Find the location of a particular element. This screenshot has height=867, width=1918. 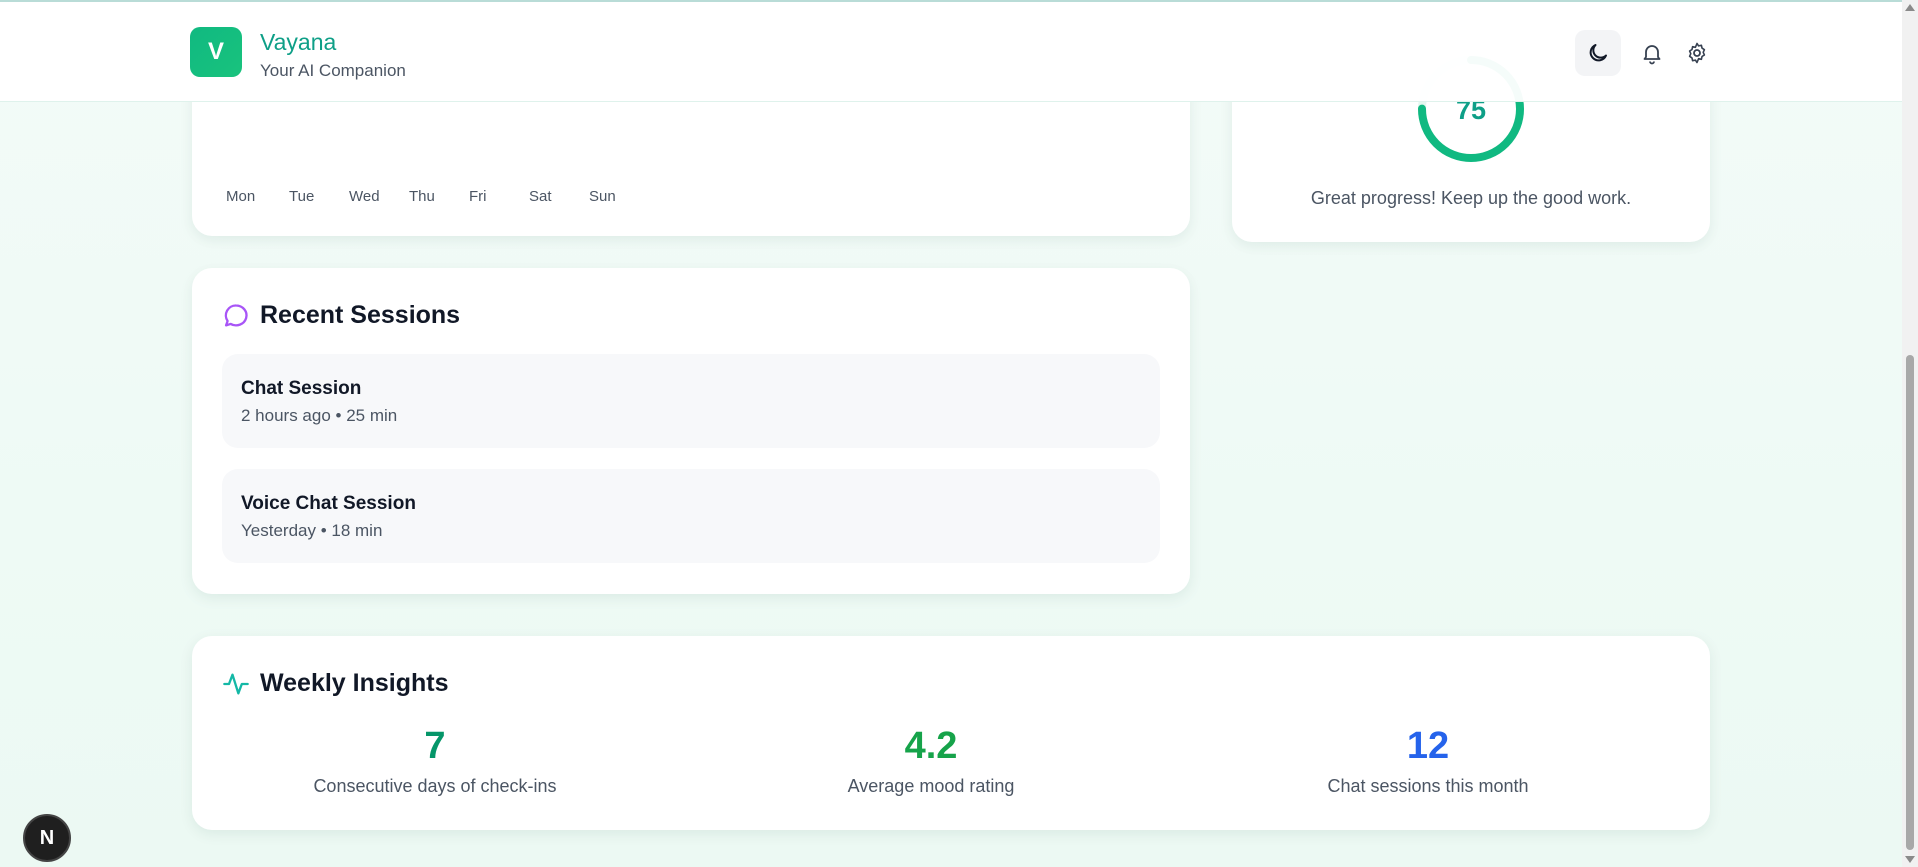

stat-label: Chat sessions this month is located at coordinates (1428, 786).